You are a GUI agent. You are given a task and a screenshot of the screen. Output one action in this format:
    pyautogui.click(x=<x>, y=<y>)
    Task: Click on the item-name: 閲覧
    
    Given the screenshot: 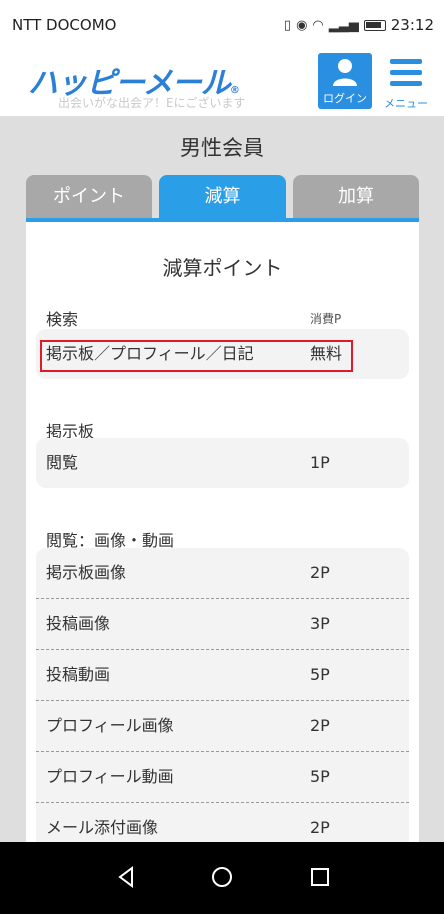 What is the action you would take?
    pyautogui.click(x=62, y=462)
    